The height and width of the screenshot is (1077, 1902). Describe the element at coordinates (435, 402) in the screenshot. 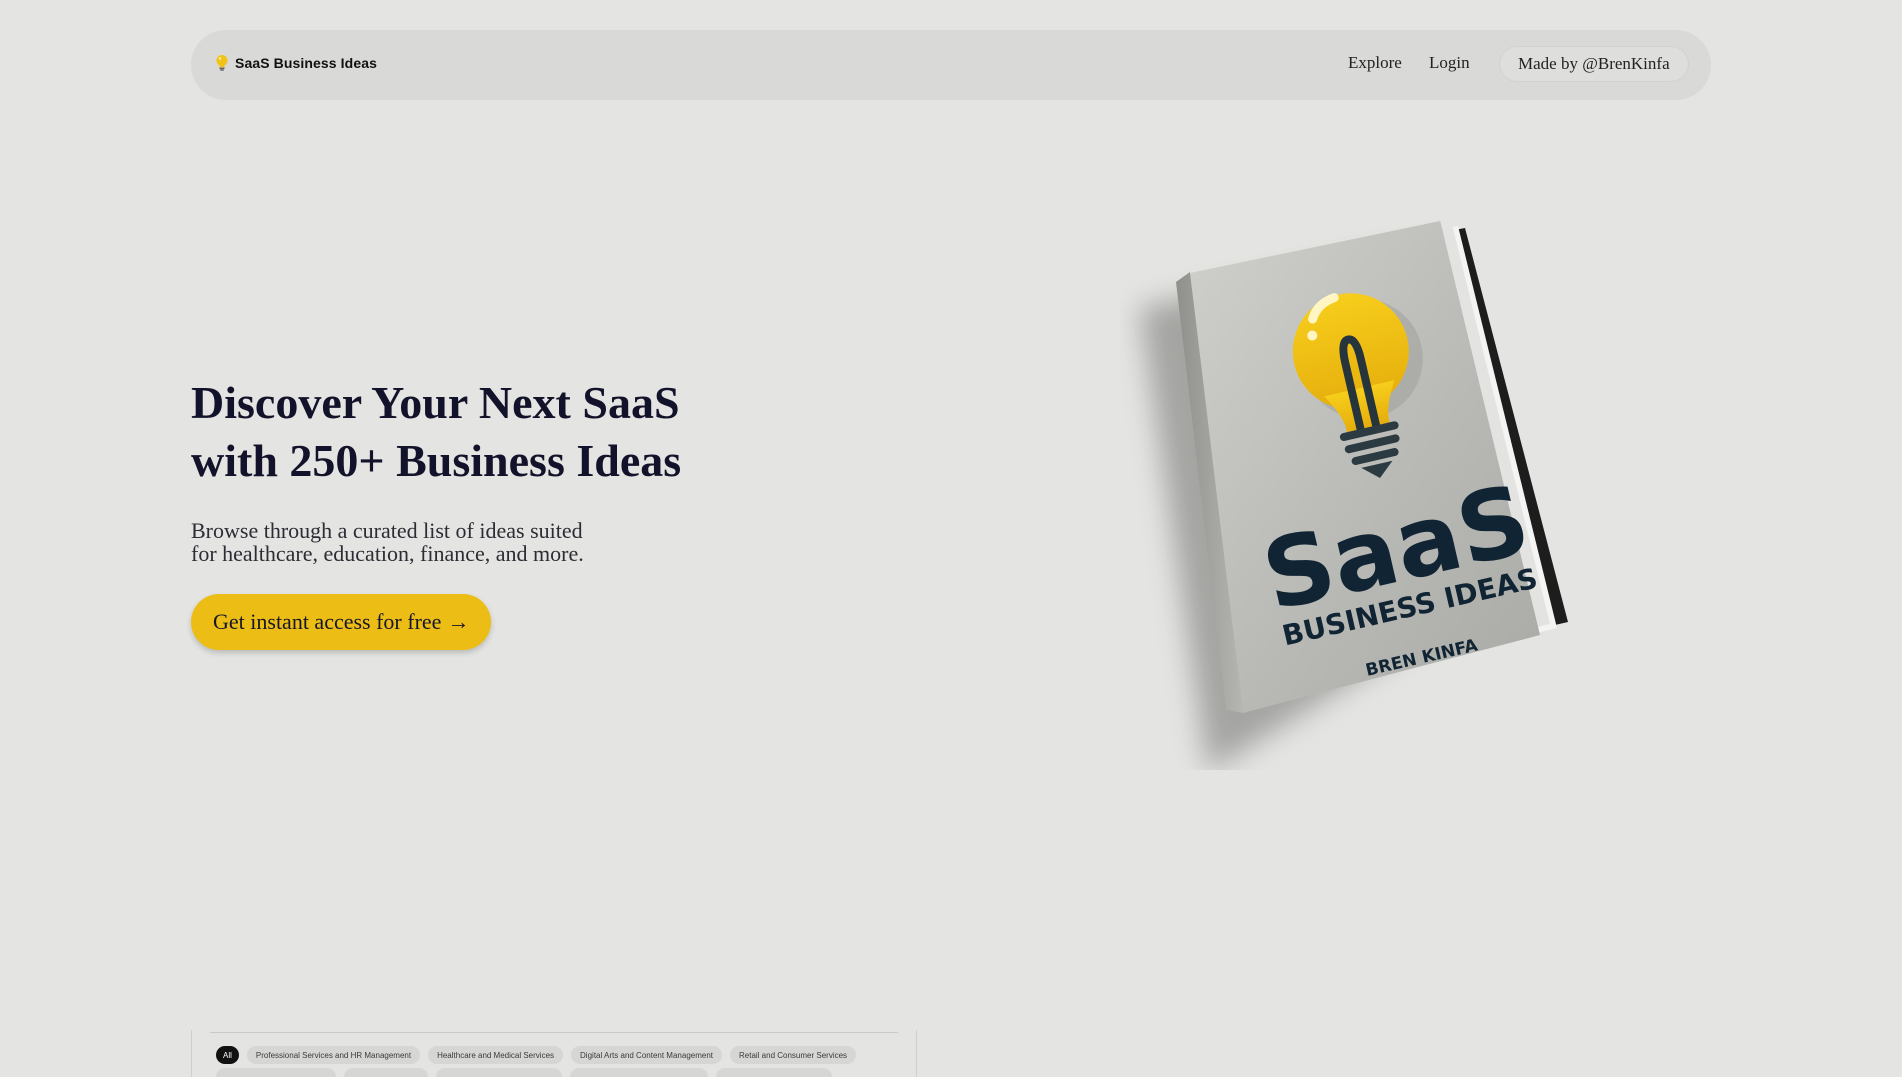

I see `hero-title-line-1: Discover Your Next SaaS` at that location.